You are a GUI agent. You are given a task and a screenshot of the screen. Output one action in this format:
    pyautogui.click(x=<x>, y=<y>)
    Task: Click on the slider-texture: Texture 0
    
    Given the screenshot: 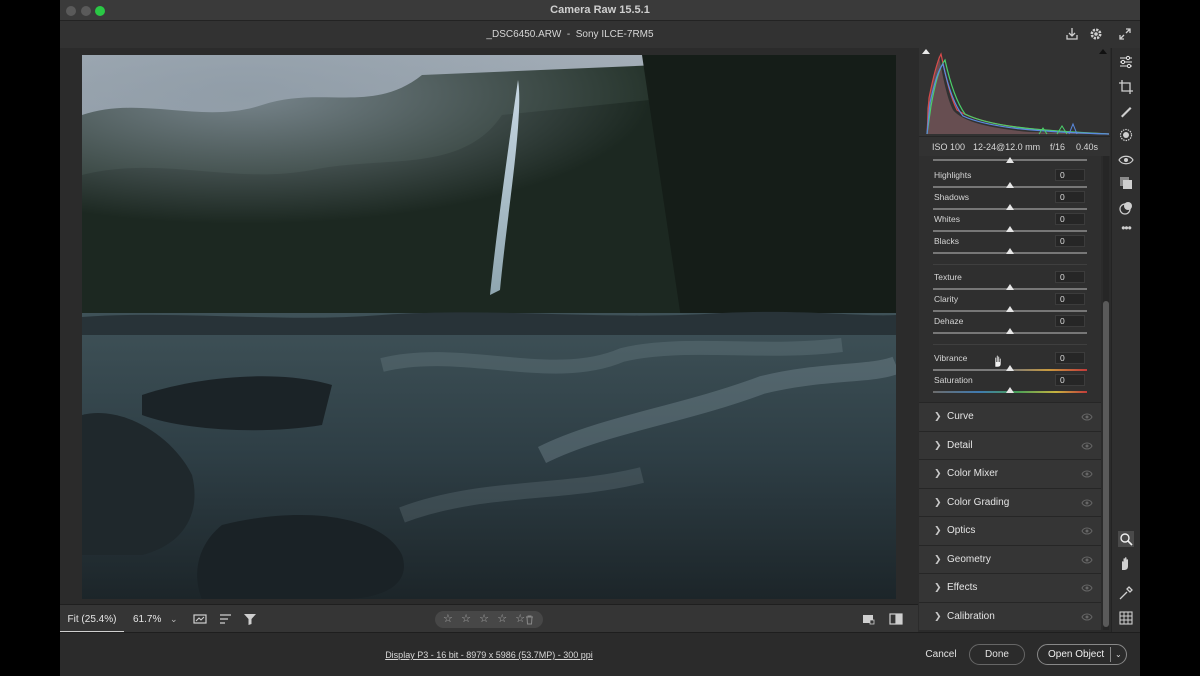 What is the action you would take?
    pyautogui.click(x=1010, y=281)
    